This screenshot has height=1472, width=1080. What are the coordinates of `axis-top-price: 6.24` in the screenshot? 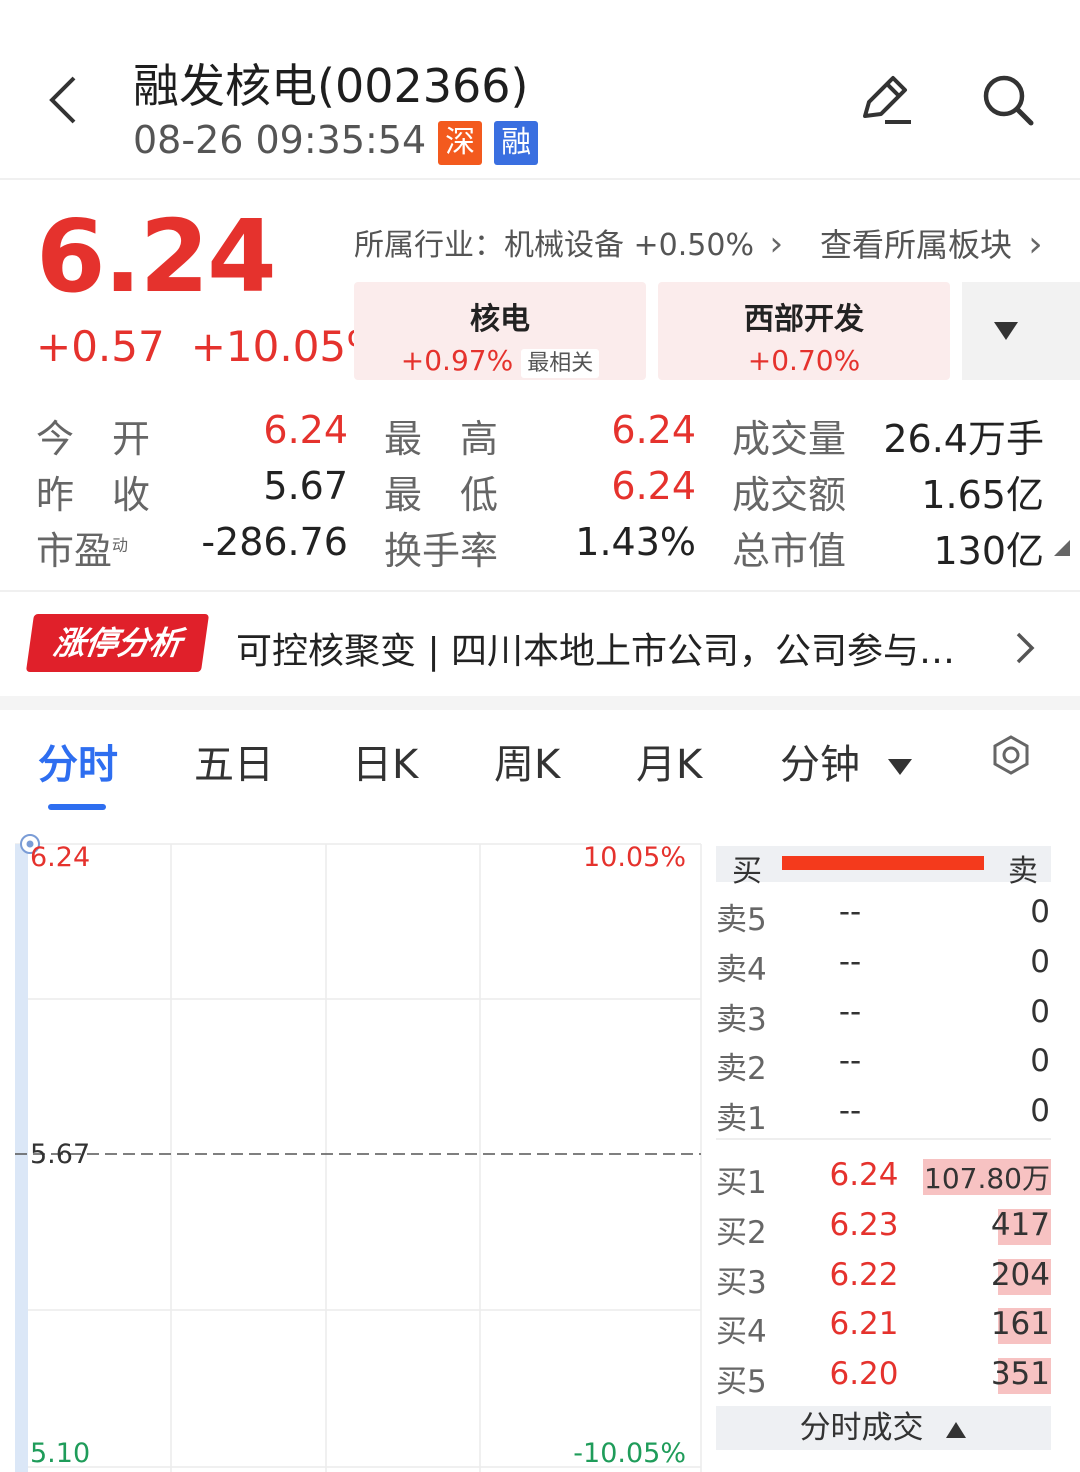 It's located at (60, 857).